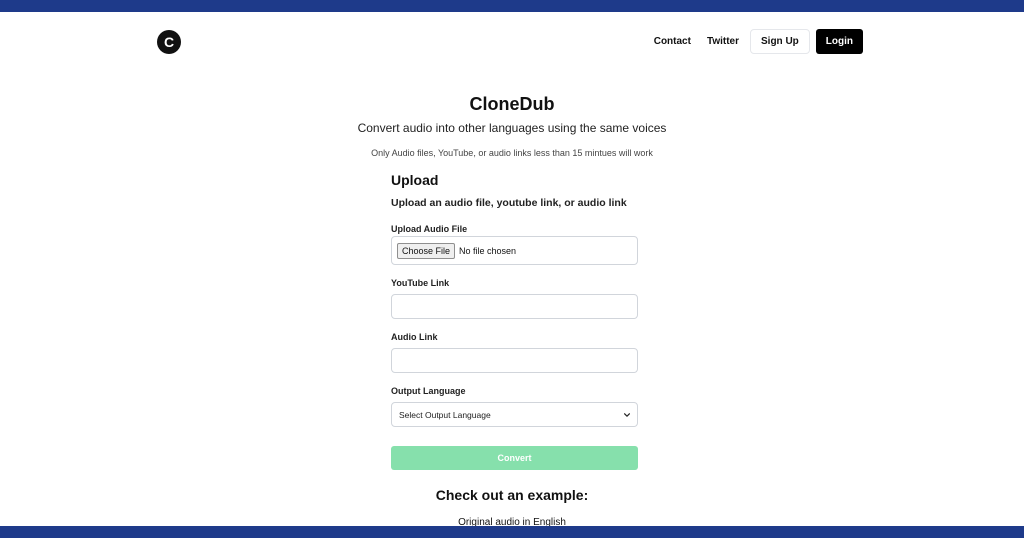 The image size is (1024, 538). Describe the element at coordinates (512, 495) in the screenshot. I see `example-heading: Check out an example:` at that location.